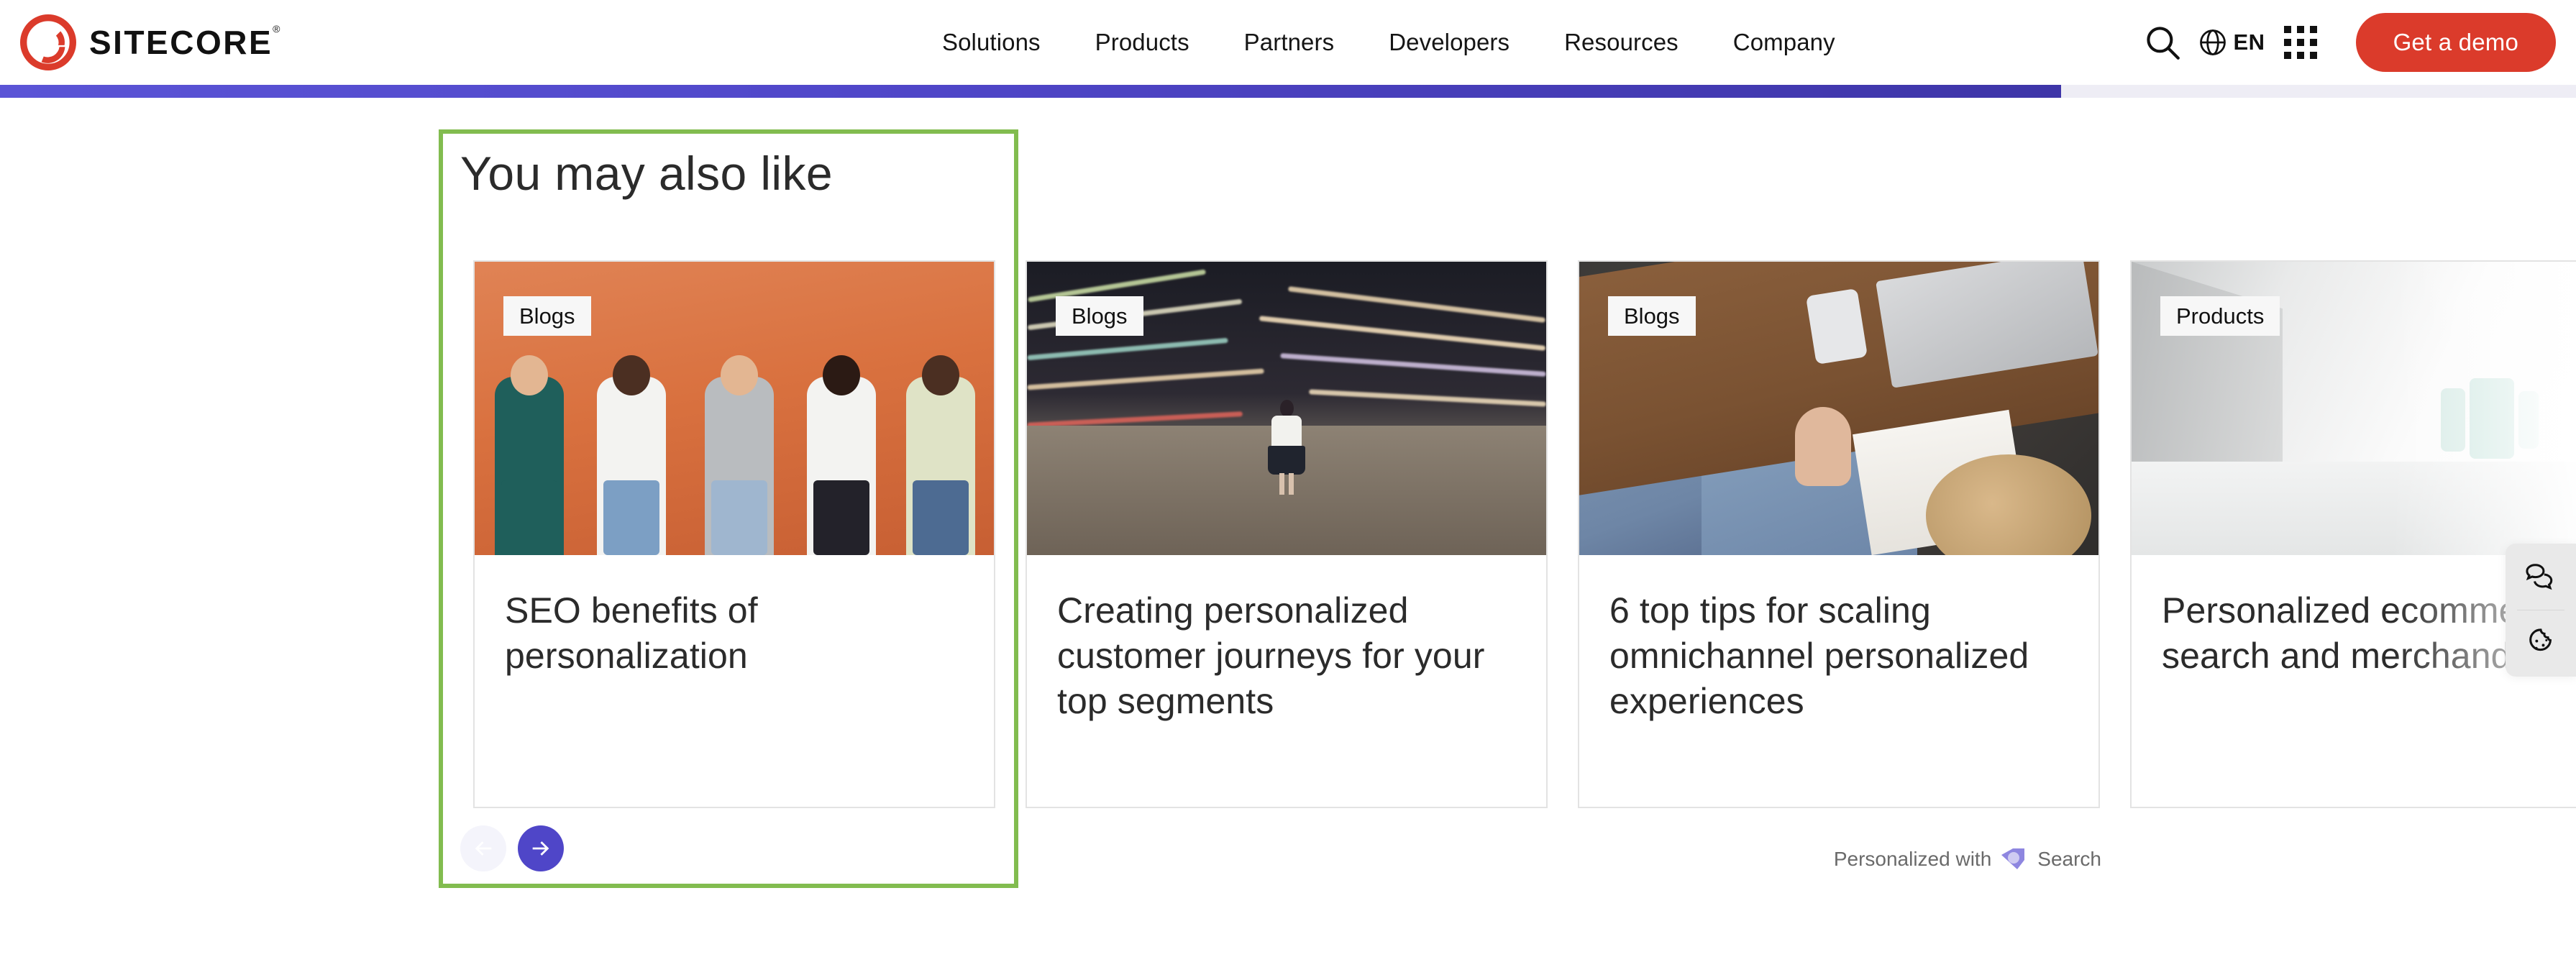  What do you see at coordinates (2213, 42) in the screenshot?
I see `globe-icon` at bounding box center [2213, 42].